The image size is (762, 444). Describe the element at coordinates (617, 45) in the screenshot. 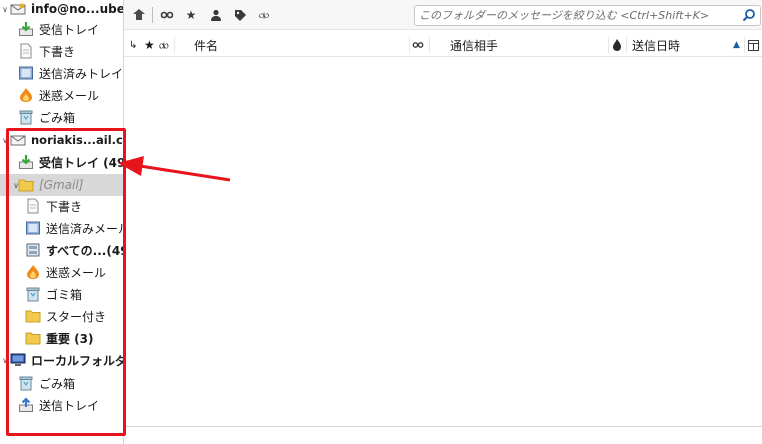

I see `junk-column-icon` at that location.